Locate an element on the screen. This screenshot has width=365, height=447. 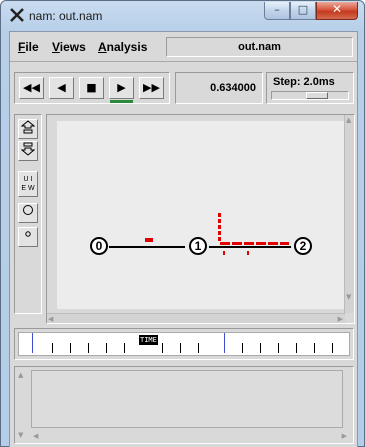
timeline-time-marker: TIME is located at coordinates (148, 340).